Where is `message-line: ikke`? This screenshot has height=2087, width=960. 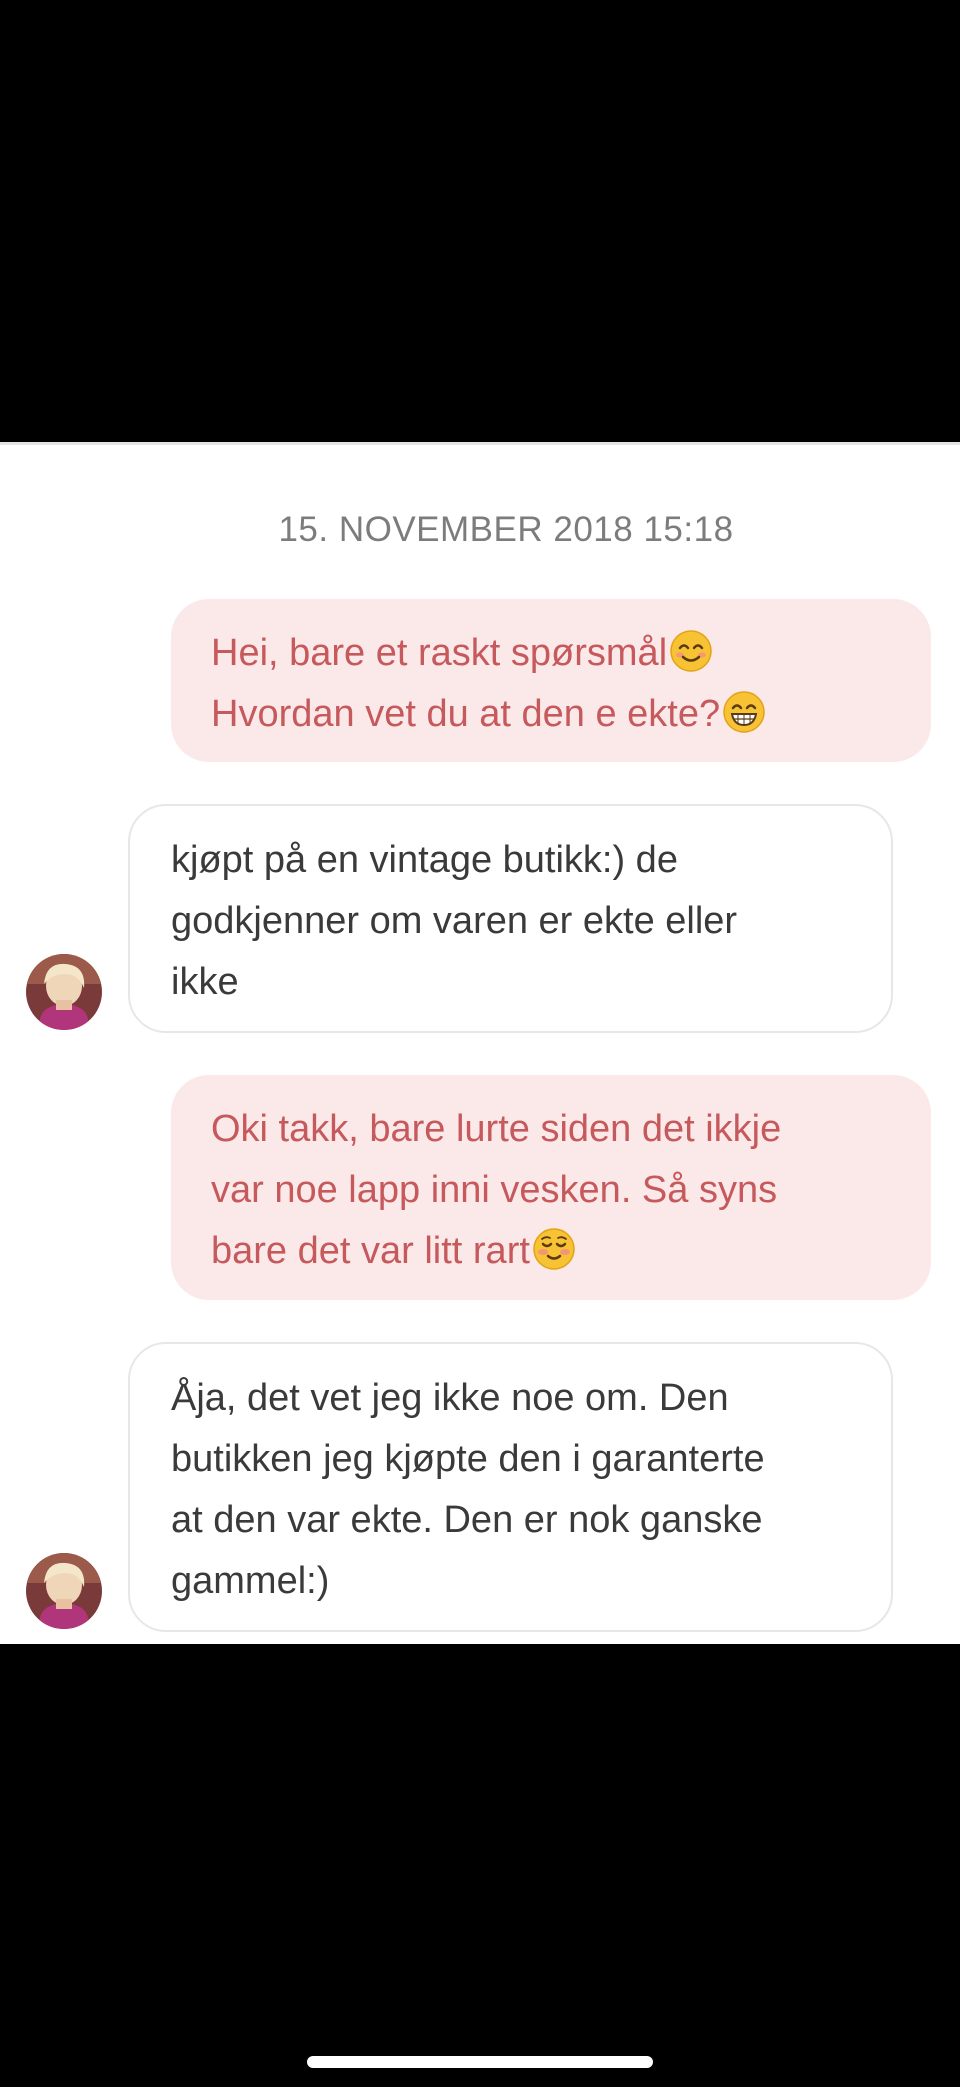 message-line: ikke is located at coordinates (205, 982).